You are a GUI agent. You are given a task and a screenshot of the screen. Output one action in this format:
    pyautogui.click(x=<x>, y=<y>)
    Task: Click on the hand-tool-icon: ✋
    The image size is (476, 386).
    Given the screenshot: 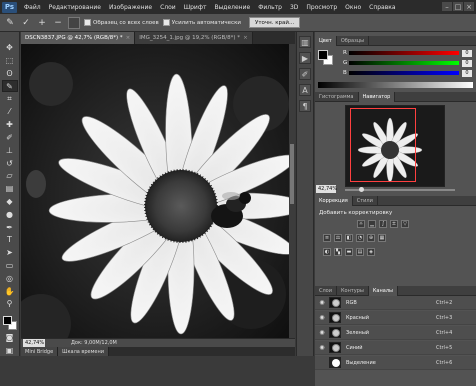 What is the action you would take?
    pyautogui.click(x=10, y=291)
    